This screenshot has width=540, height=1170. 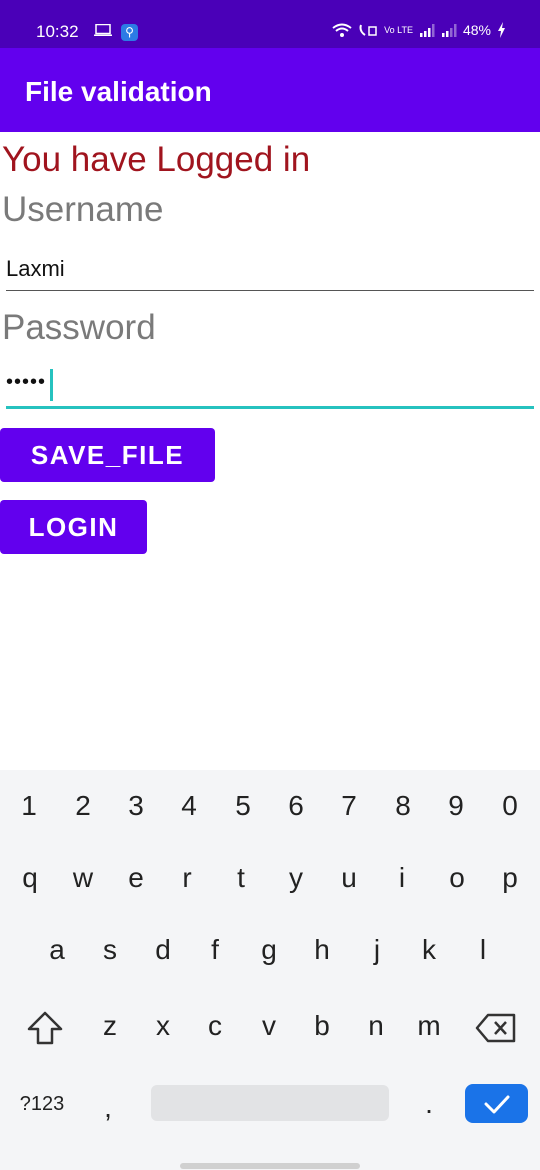 What do you see at coordinates (108, 1108) in the screenshot?
I see `comma-key: ,` at bounding box center [108, 1108].